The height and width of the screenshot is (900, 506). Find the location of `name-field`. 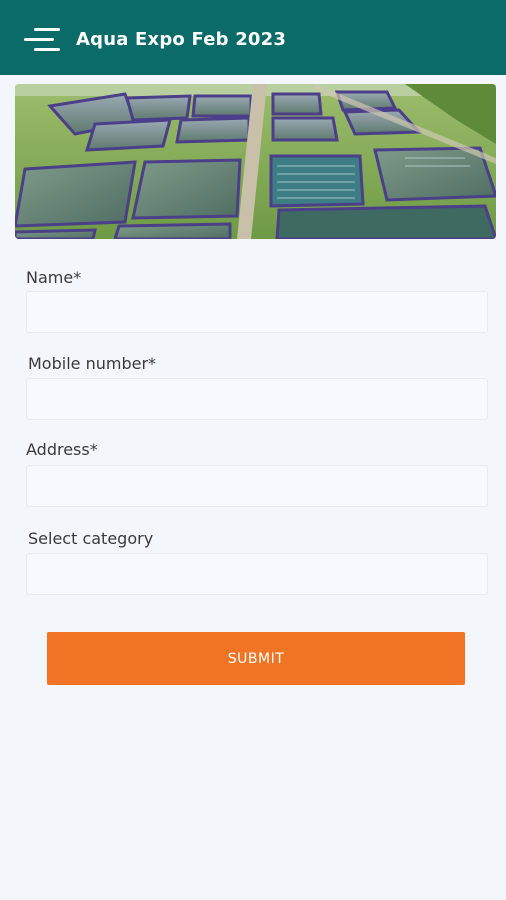

name-field is located at coordinates (257, 312).